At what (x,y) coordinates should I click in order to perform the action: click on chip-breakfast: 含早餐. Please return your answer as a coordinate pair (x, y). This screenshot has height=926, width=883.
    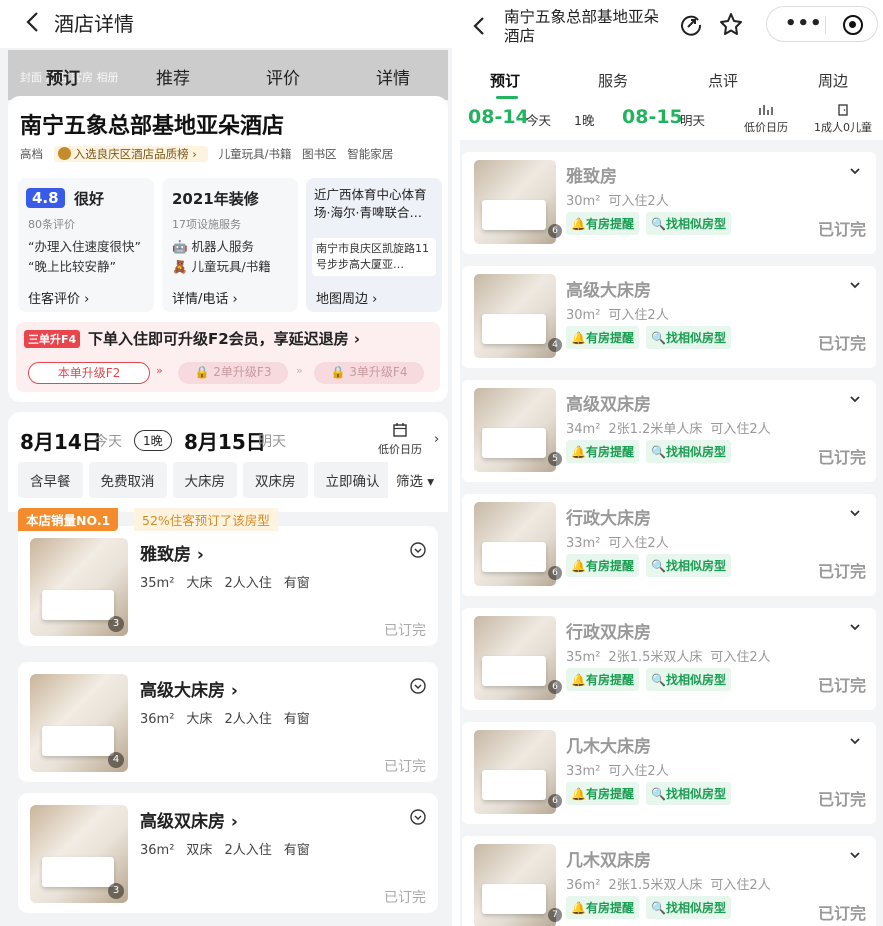
    Looking at the image, I should click on (50, 480).